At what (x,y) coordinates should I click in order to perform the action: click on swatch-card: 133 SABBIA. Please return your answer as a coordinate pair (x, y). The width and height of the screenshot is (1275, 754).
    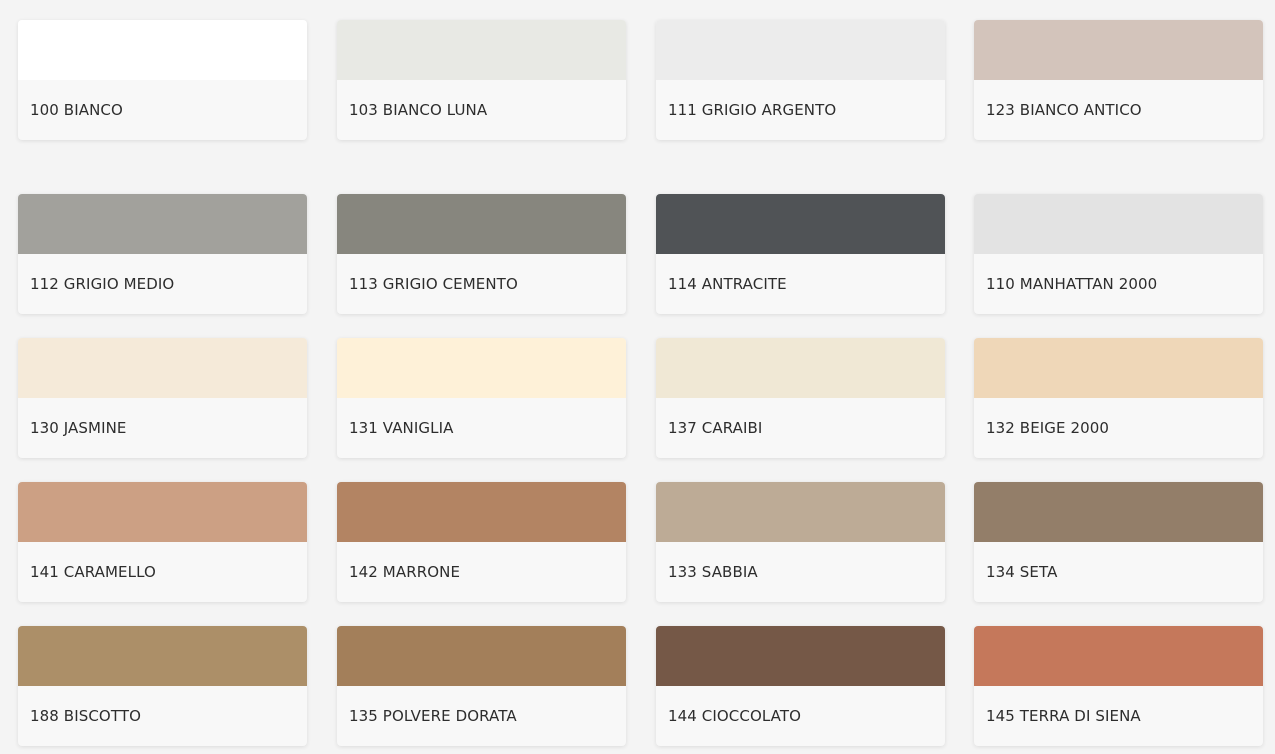
    Looking at the image, I should click on (800, 542).